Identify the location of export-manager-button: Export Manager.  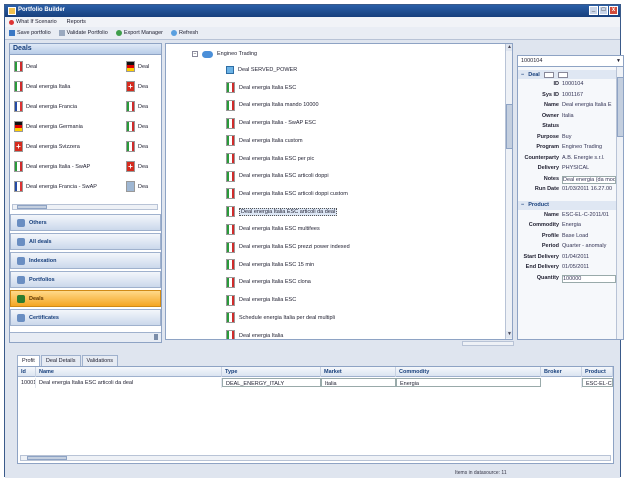
(139, 33).